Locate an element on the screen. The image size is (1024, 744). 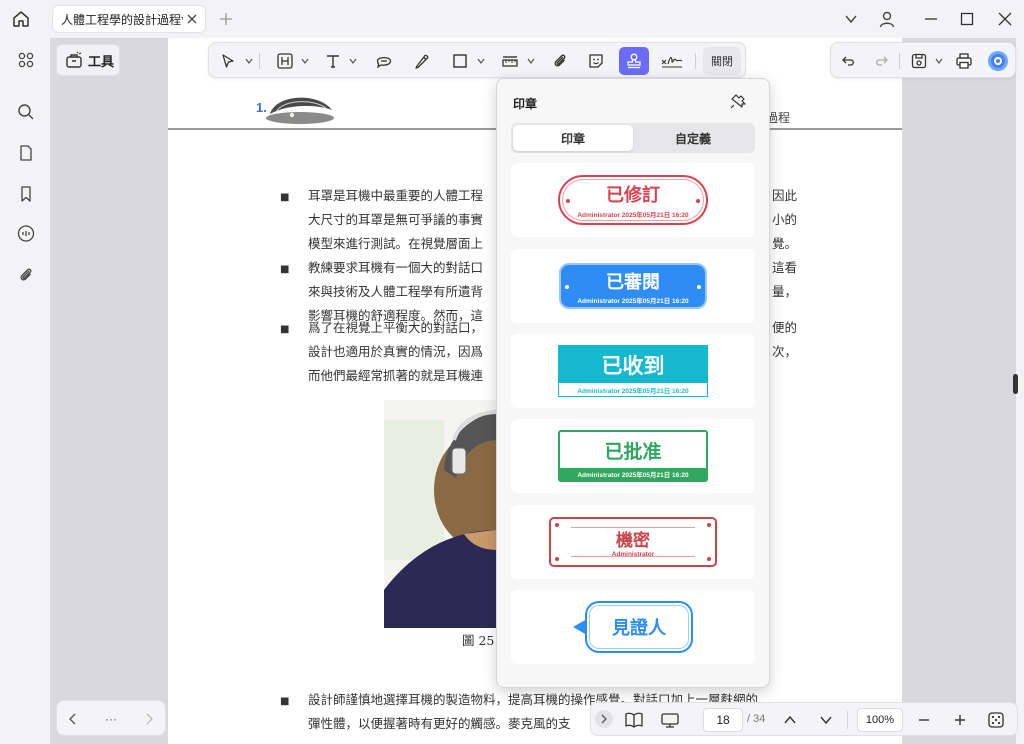
account-button is located at coordinates (887, 19).